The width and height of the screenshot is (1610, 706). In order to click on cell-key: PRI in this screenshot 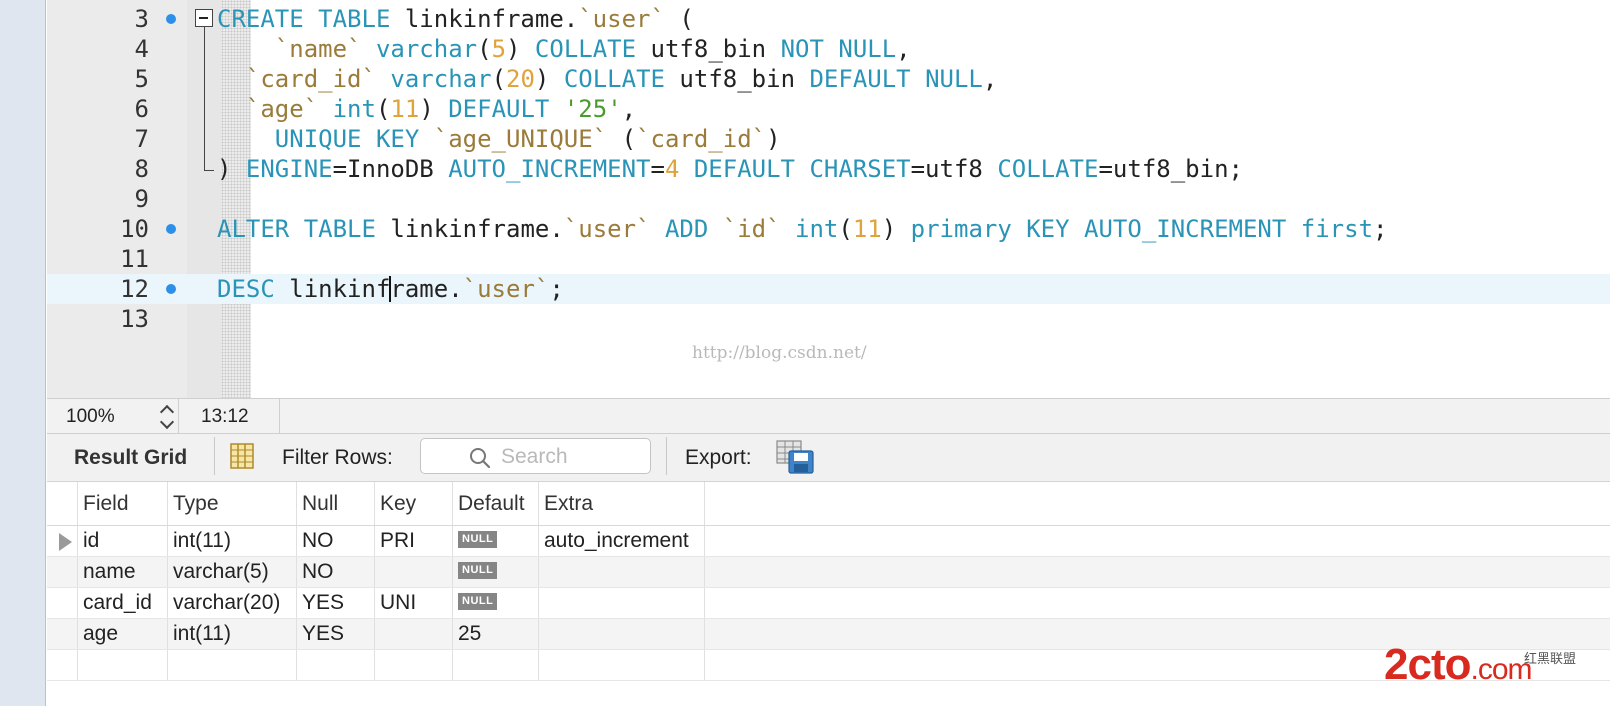, I will do `click(414, 541)`.